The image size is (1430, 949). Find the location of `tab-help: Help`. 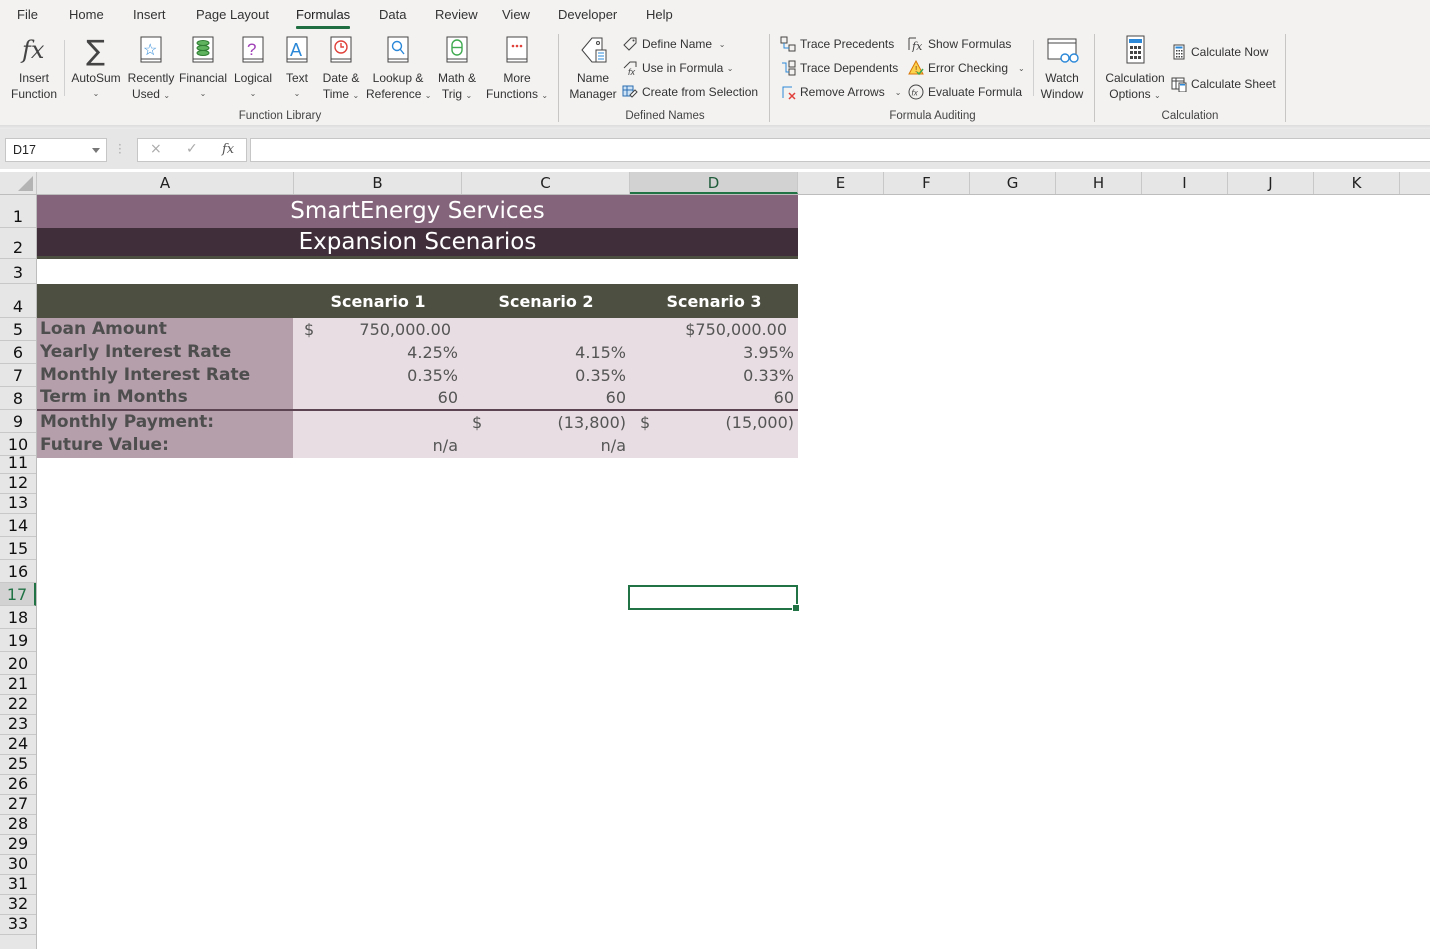

tab-help: Help is located at coordinates (659, 14).